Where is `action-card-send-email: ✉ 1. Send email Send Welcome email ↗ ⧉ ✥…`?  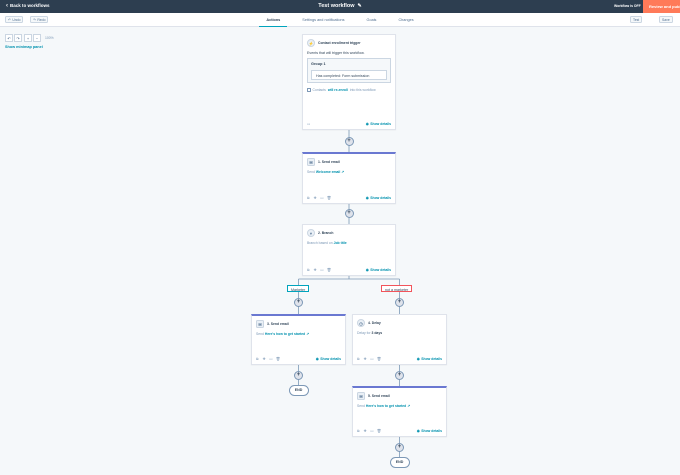
action-card-send-email: ✉ 1. Send email Send Welcome email ↗ ⧉ ✥… is located at coordinates (349, 178).